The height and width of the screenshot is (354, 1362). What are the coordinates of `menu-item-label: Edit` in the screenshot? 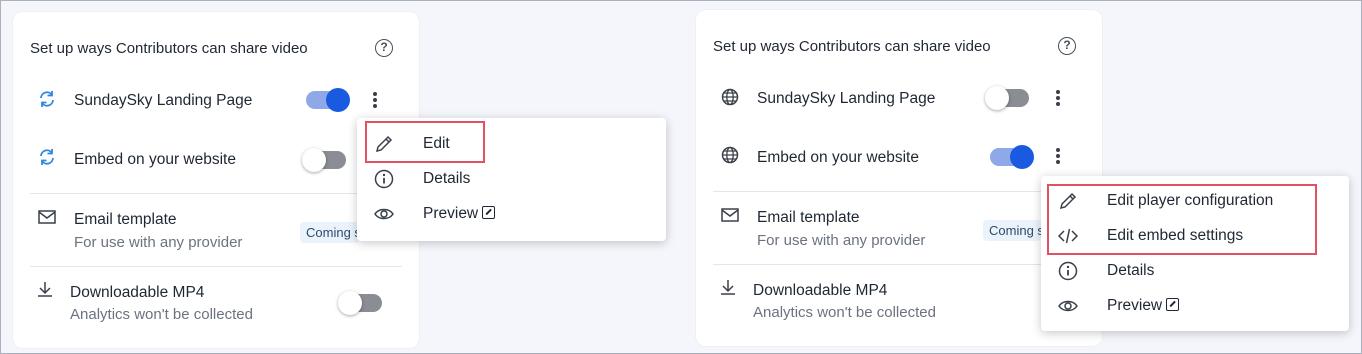 It's located at (436, 143).